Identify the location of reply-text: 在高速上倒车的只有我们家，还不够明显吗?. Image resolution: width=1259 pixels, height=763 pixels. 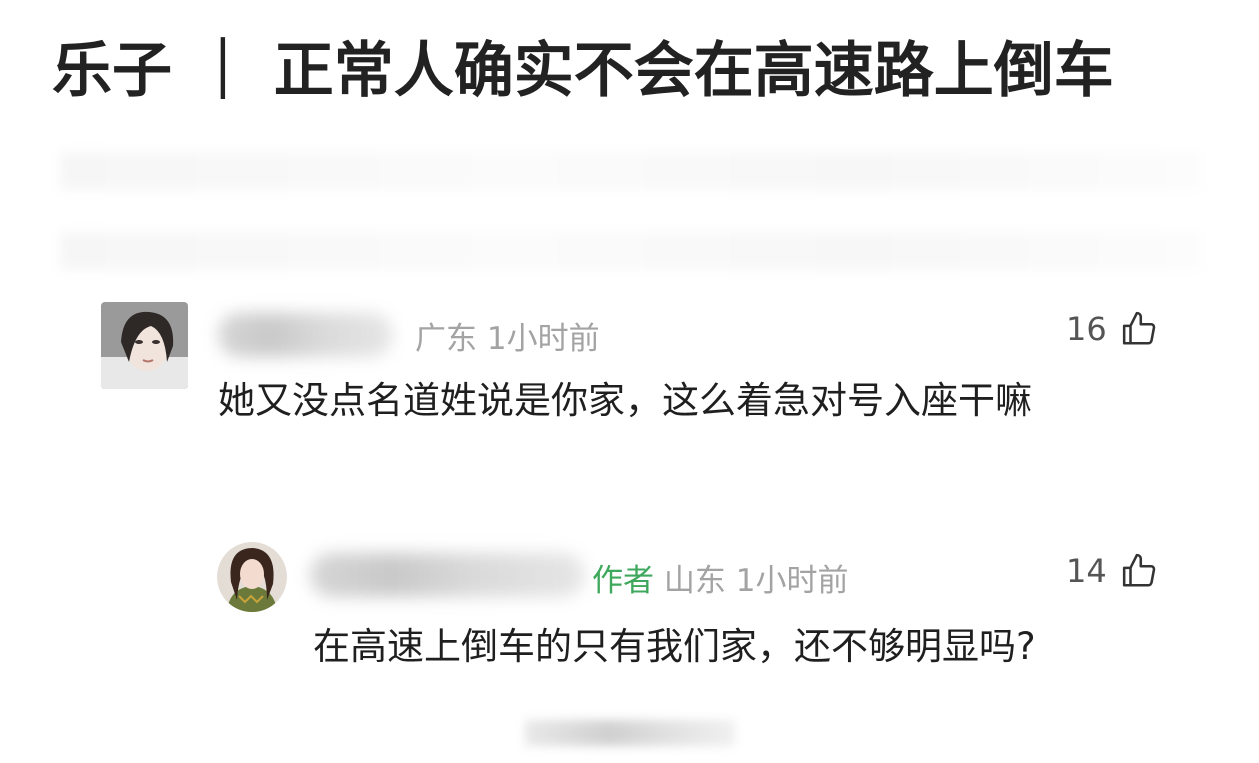
(674, 646).